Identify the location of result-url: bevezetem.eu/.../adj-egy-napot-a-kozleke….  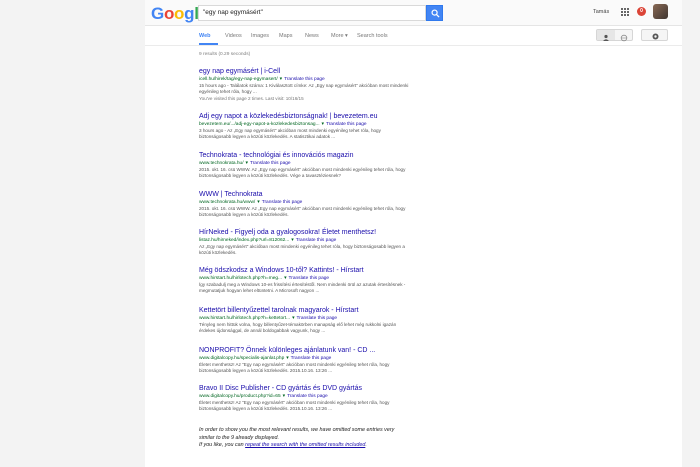
(304, 124).